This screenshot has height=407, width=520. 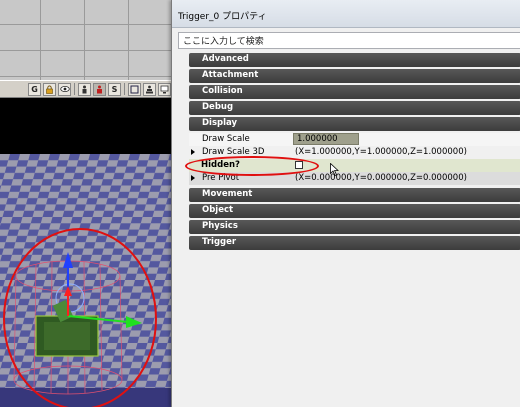 What do you see at coordinates (381, 152) in the screenshot?
I see `property-value: (X=1.000000,Y=1.000000,Z=1.000000)` at bounding box center [381, 152].